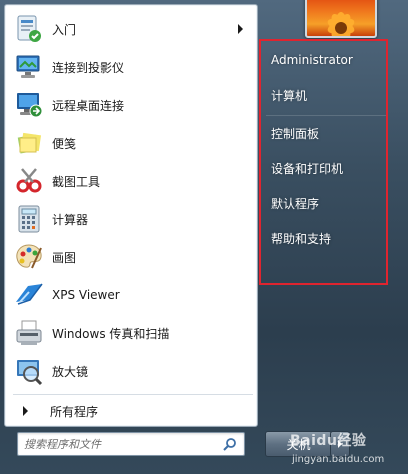  What do you see at coordinates (111, 333) in the screenshot?
I see `menu-item-label: Windows 传真和扫描` at bounding box center [111, 333].